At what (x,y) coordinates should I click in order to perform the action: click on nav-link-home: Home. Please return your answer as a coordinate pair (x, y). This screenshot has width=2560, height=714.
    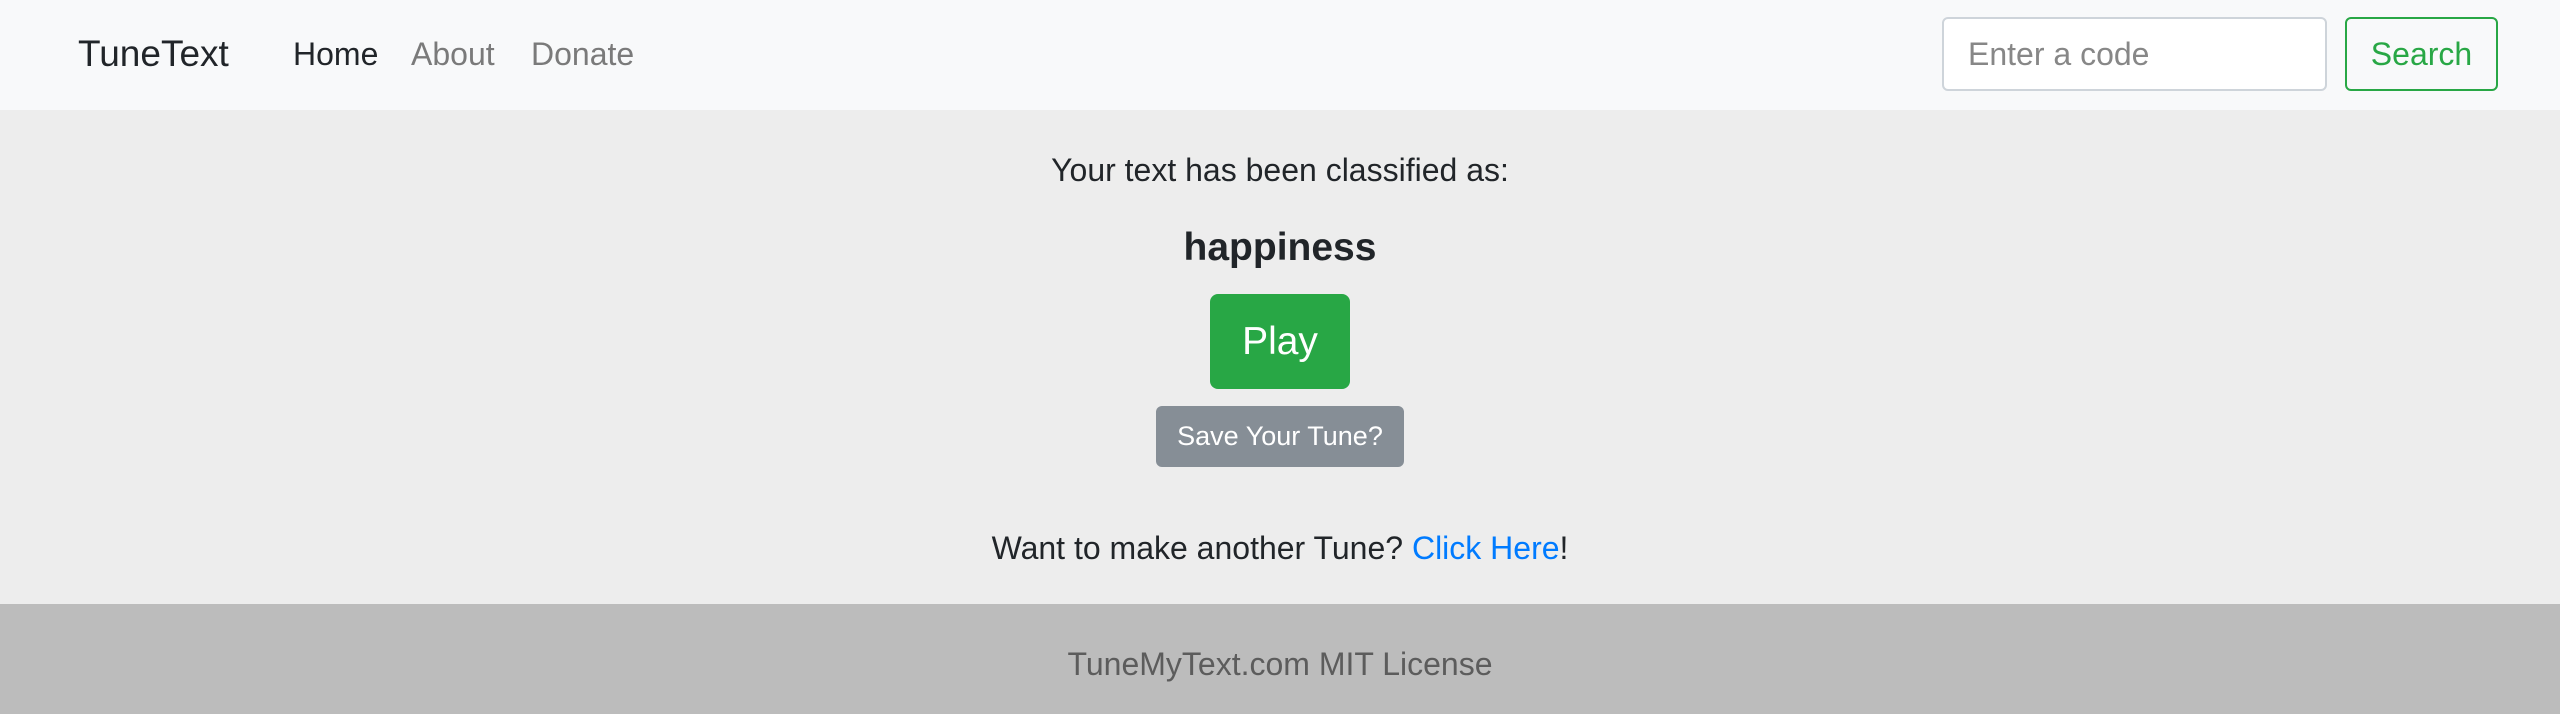
    Looking at the image, I should click on (335, 54).